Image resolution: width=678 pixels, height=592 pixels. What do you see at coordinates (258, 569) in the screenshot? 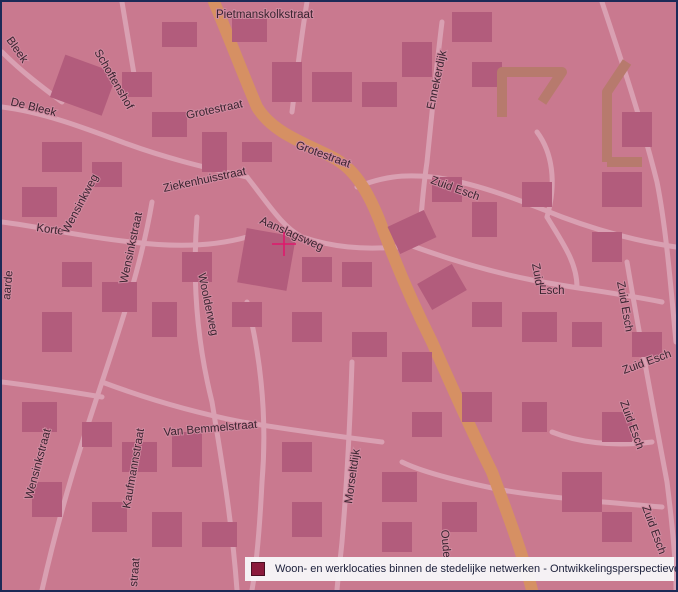
I see `legend-swatch` at bounding box center [258, 569].